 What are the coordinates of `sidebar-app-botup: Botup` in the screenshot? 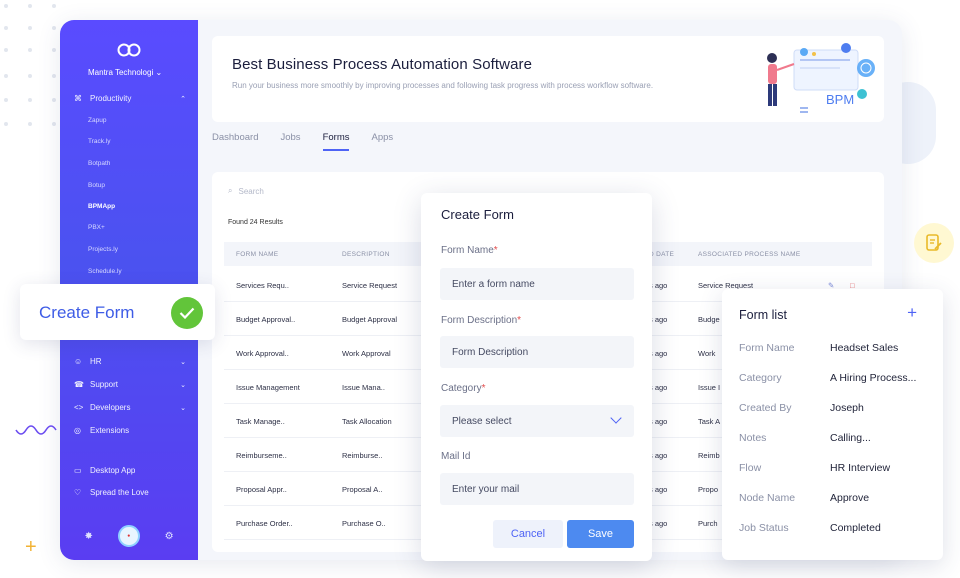 It's located at (96, 185).